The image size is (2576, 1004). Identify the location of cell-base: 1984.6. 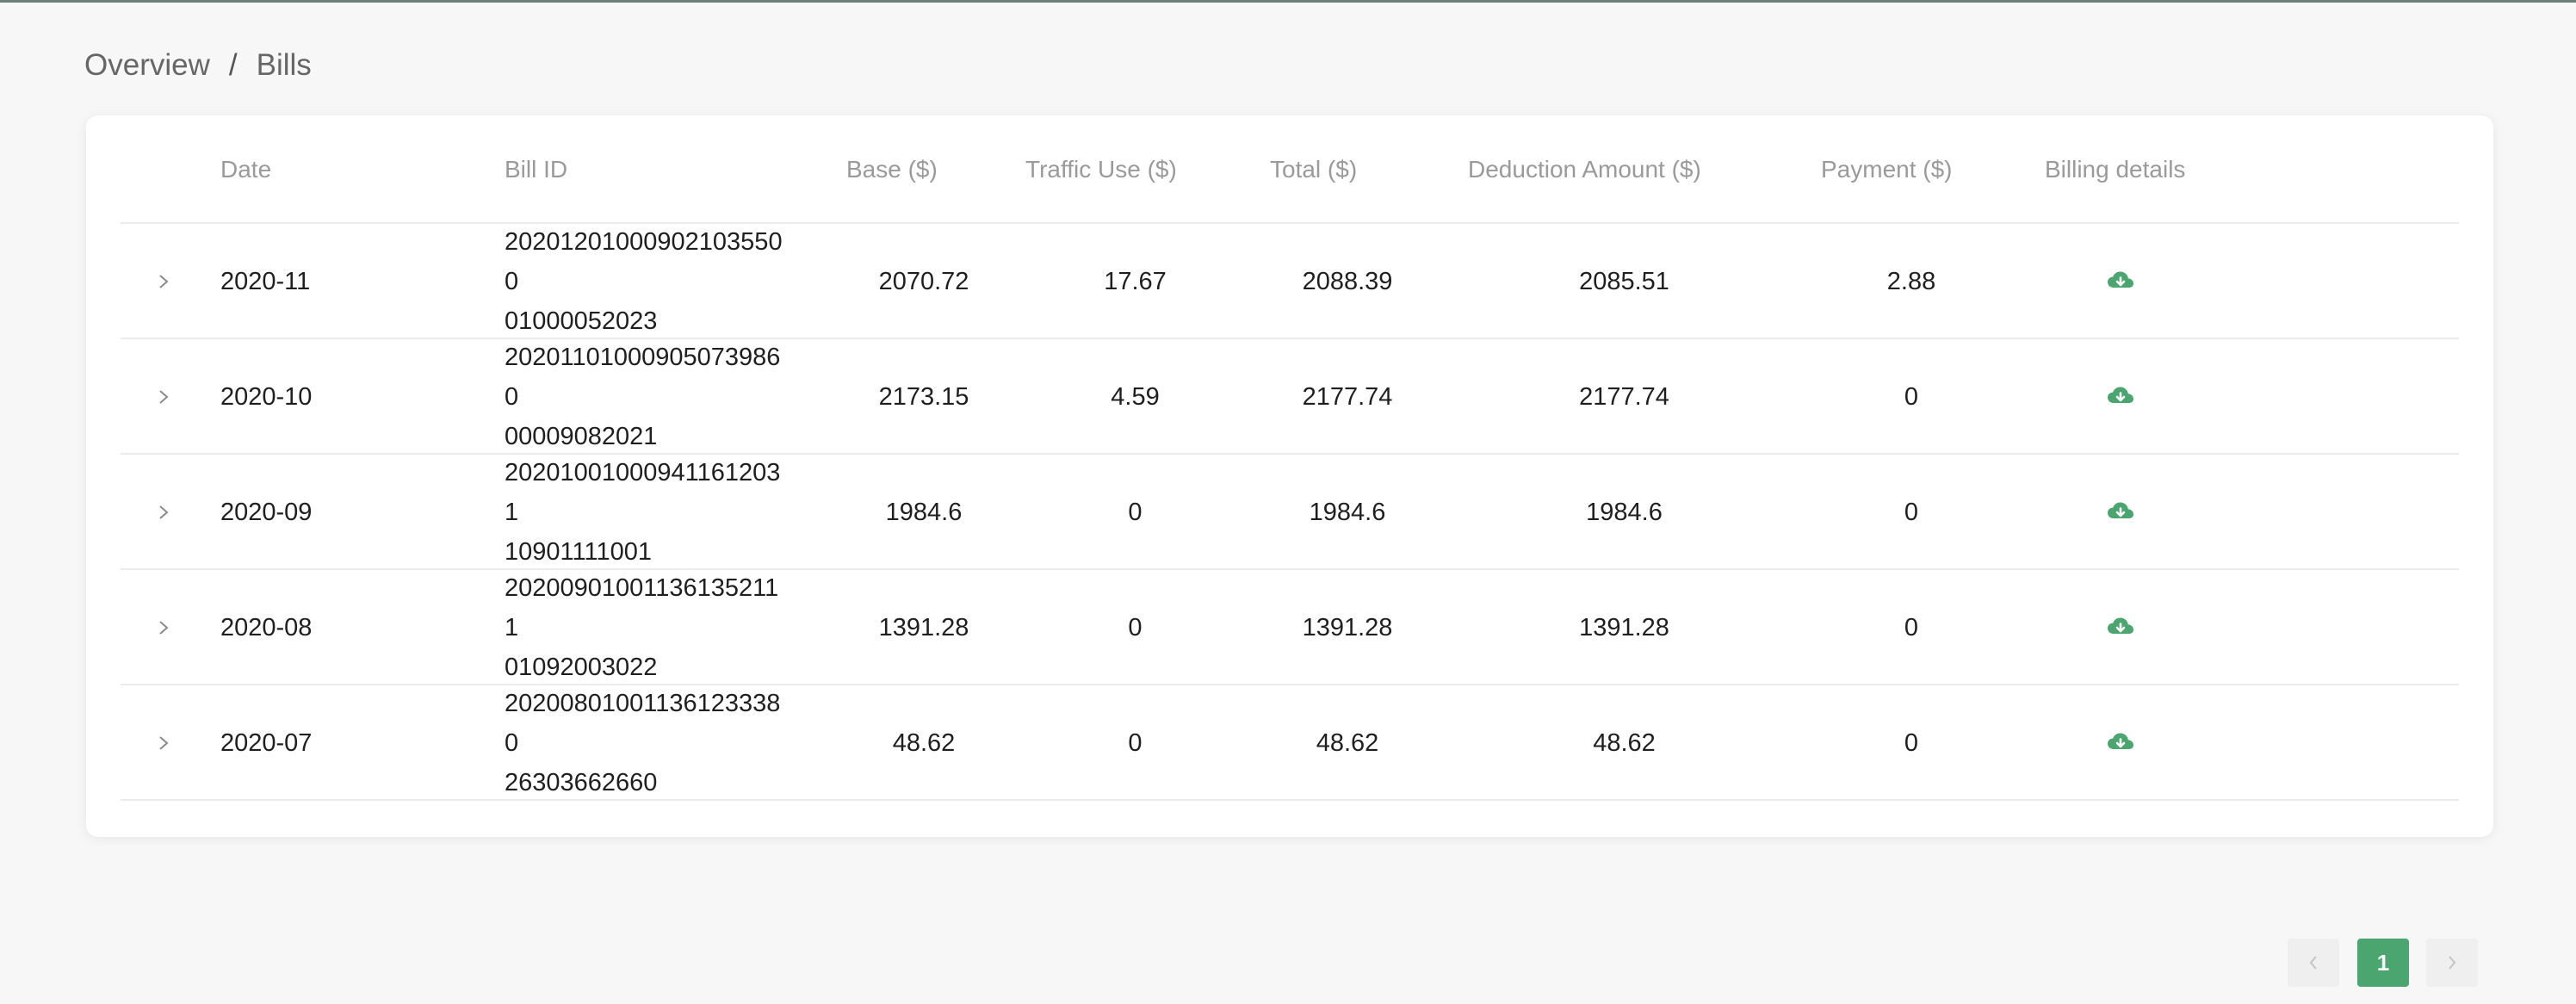
(924, 512).